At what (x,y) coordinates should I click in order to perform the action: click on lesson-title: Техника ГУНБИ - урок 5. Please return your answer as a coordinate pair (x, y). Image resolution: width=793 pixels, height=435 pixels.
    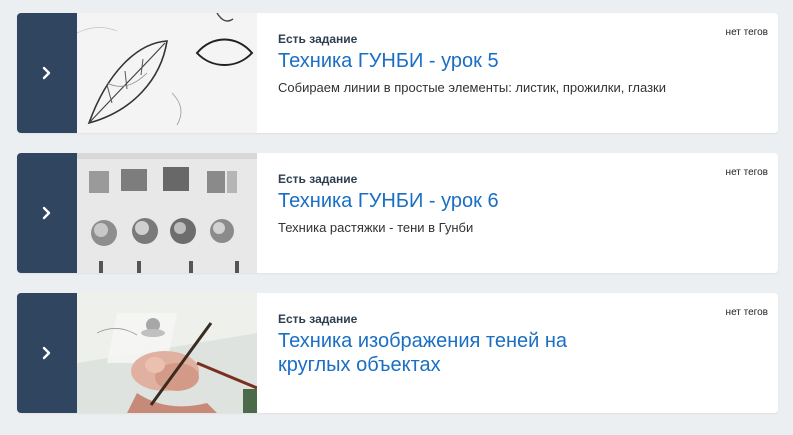
    Looking at the image, I should click on (488, 61).